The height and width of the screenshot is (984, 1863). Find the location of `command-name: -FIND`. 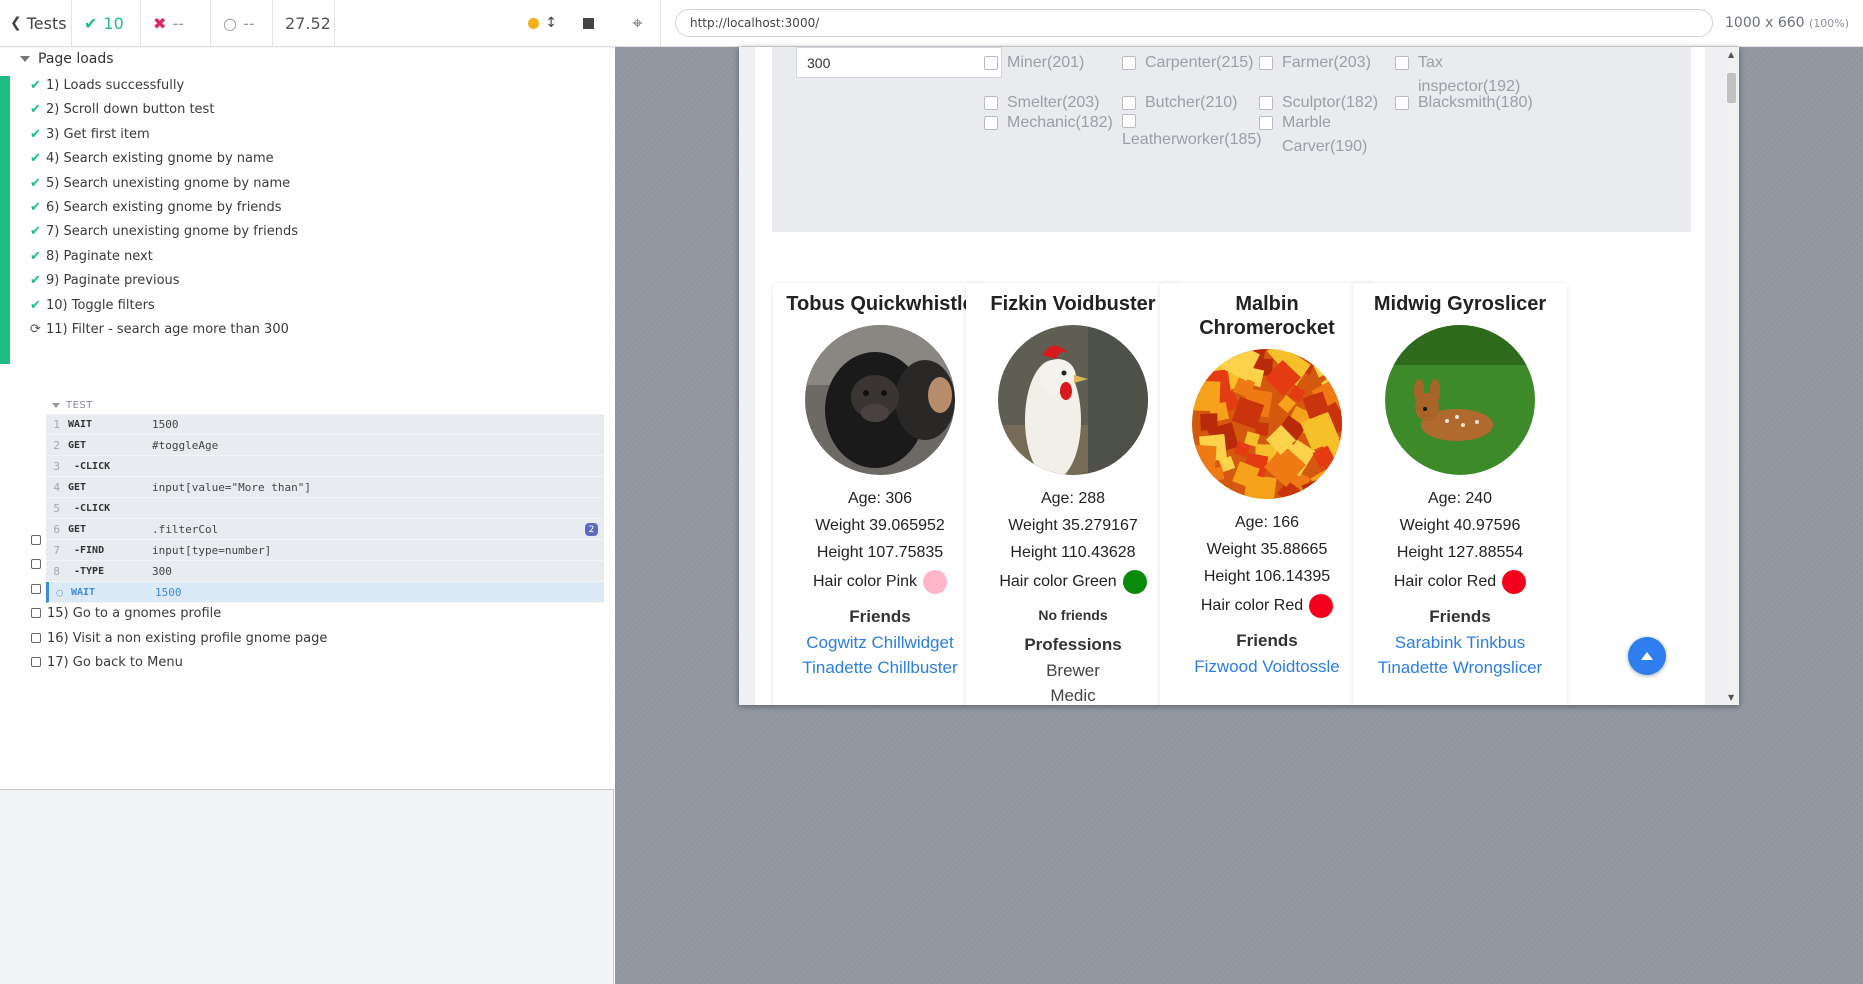

command-name: -FIND is located at coordinates (89, 550).